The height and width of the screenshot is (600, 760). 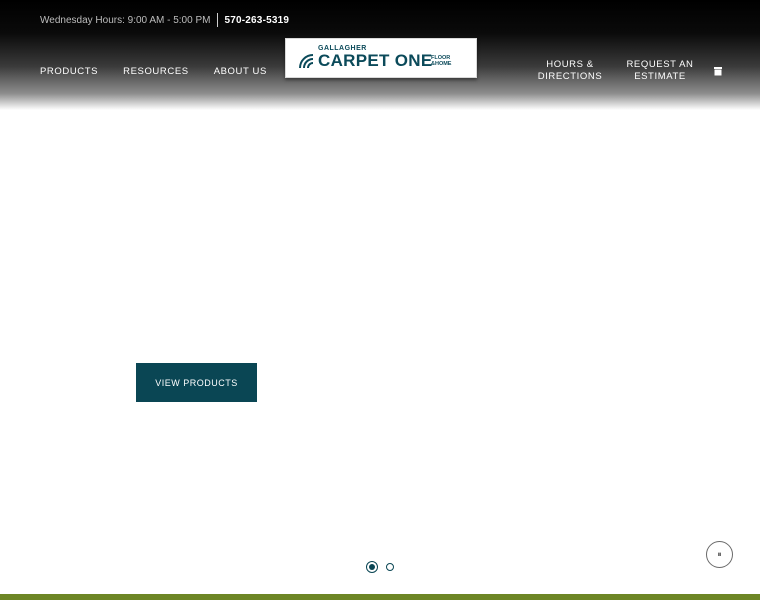 I want to click on nav-about-us: ABOUT US, so click(x=240, y=71).